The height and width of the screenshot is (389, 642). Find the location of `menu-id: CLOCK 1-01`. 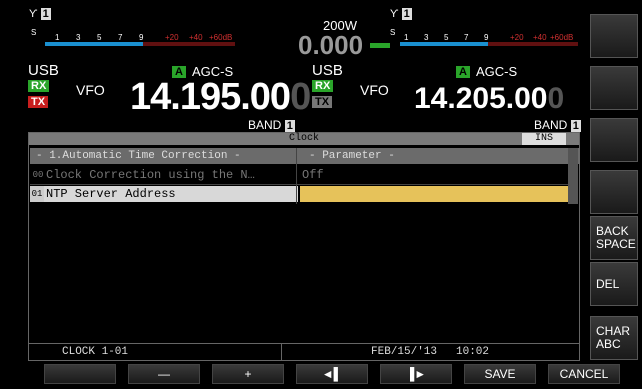

menu-id: CLOCK 1-01 is located at coordinates (95, 352).